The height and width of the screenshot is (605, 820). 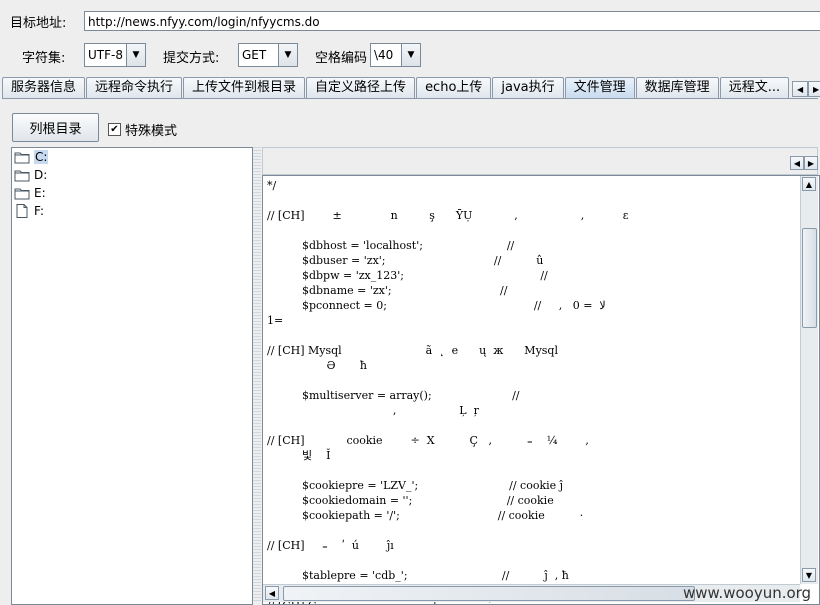 I want to click on tab-6: 文件管理, so click(x=599, y=87).